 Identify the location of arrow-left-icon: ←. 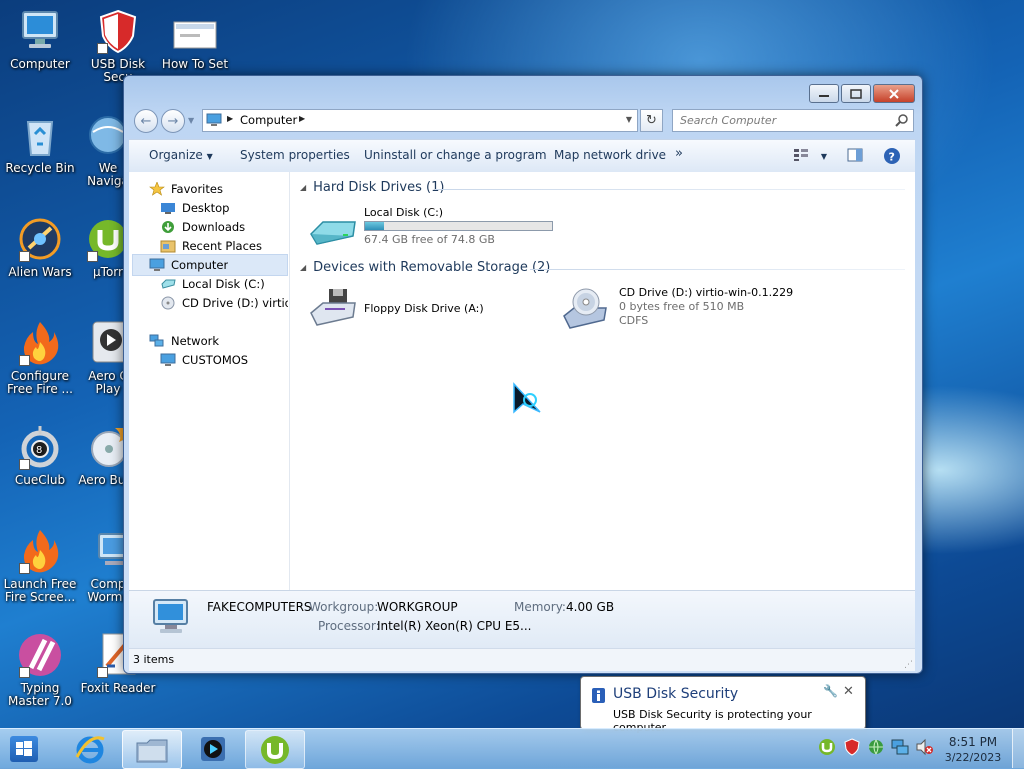
(146, 121).